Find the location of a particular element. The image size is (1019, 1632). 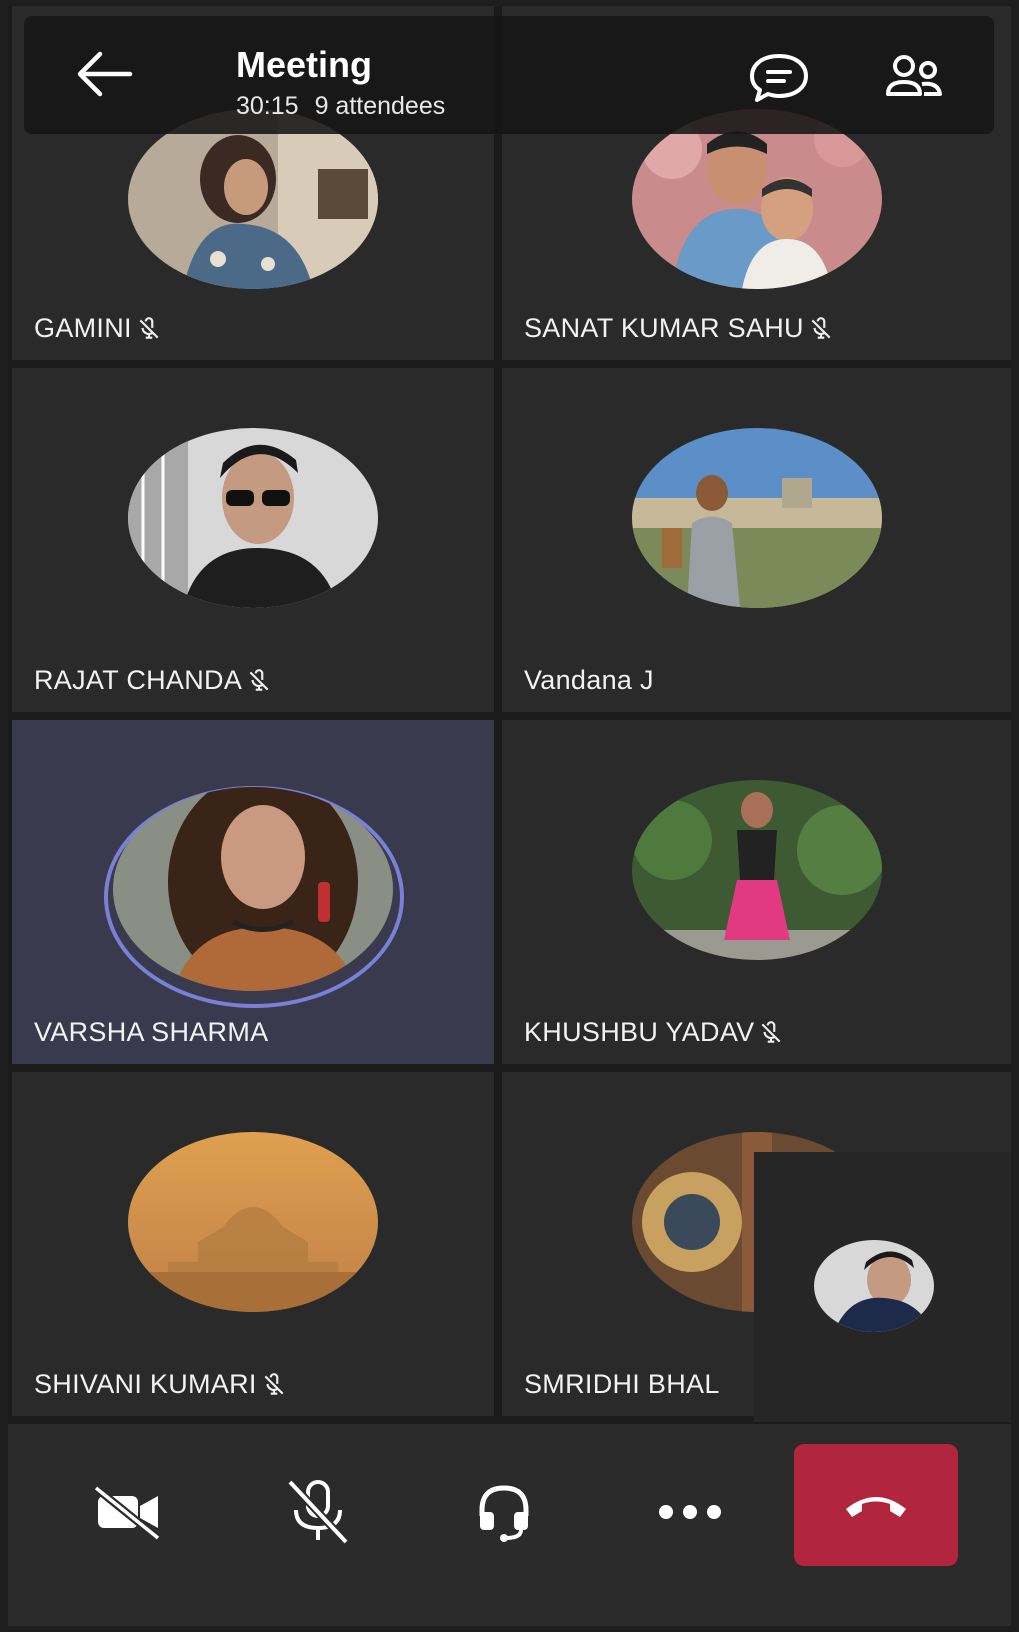

participant-tile-vandana: Vandana J is located at coordinates (756, 540).